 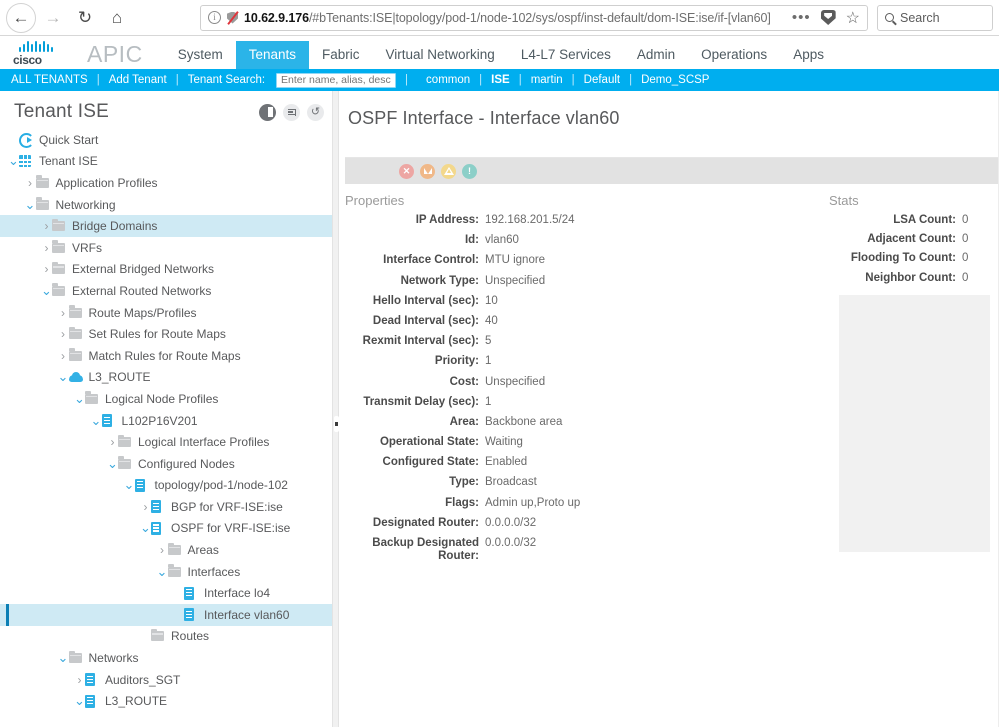 What do you see at coordinates (166, 248) in the screenshot?
I see `tree-item: › VRFs` at bounding box center [166, 248].